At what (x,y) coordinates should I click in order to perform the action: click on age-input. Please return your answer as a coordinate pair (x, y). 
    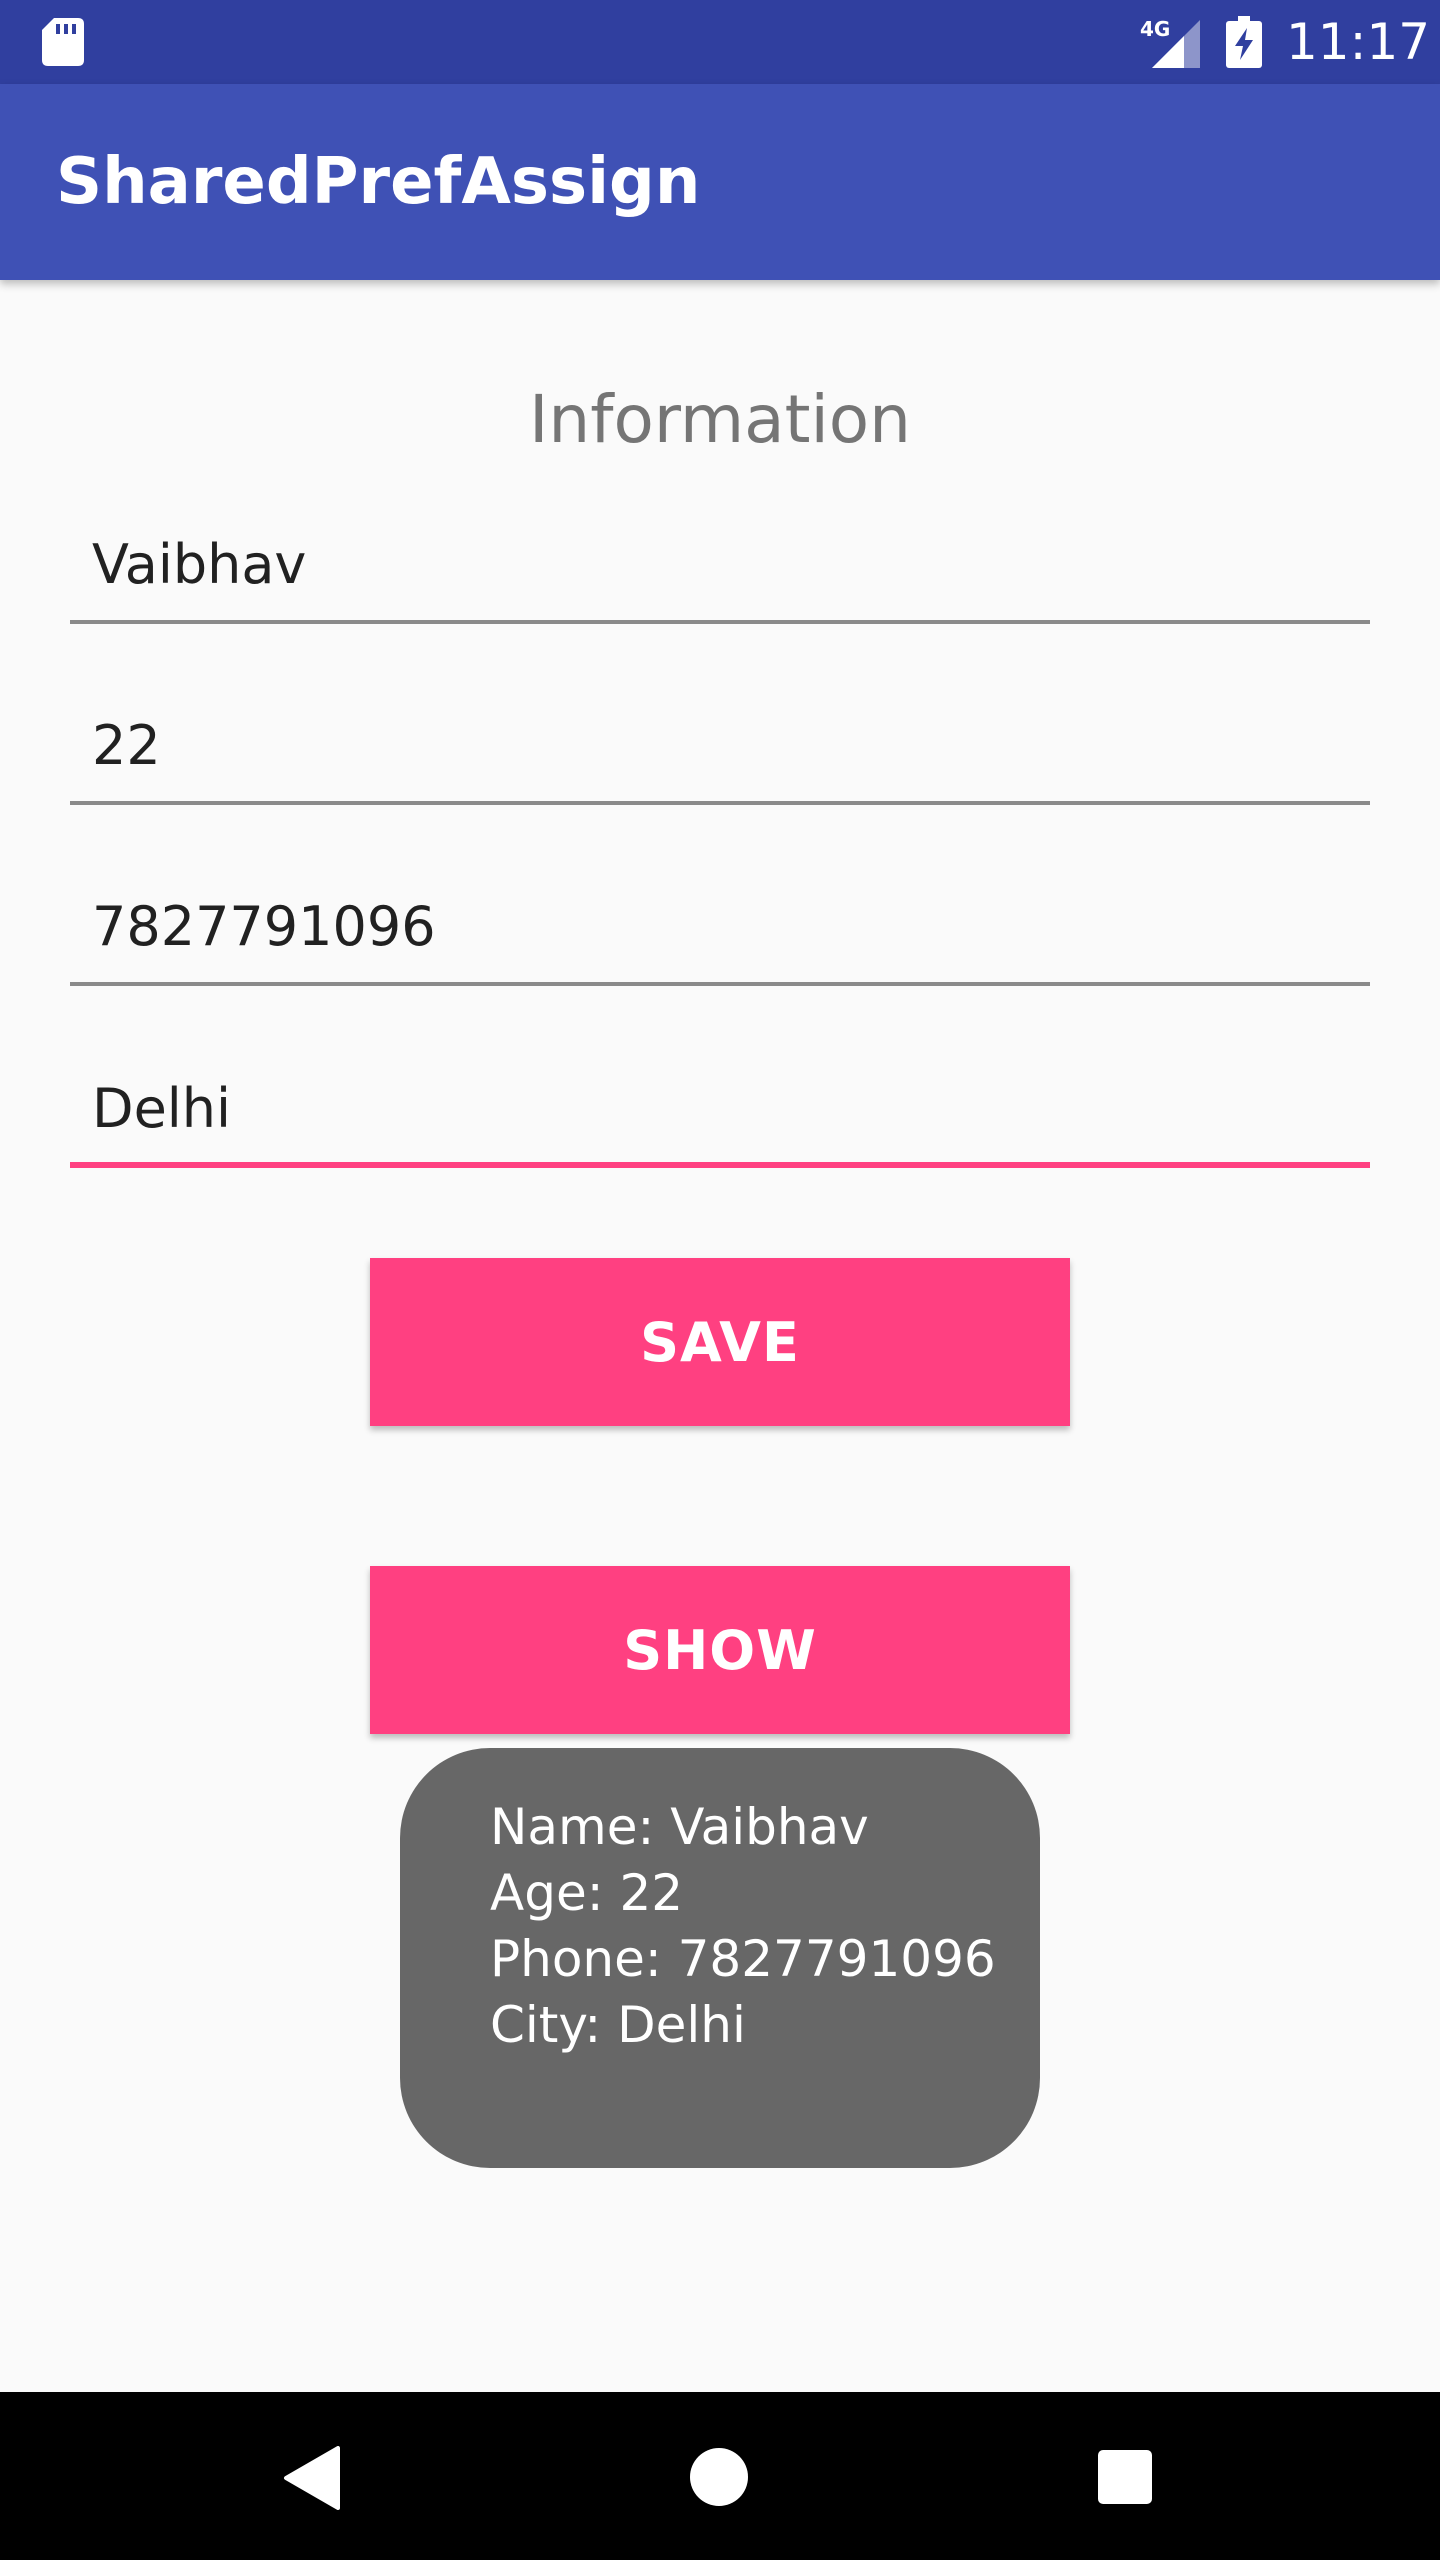
    Looking at the image, I should click on (720, 745).